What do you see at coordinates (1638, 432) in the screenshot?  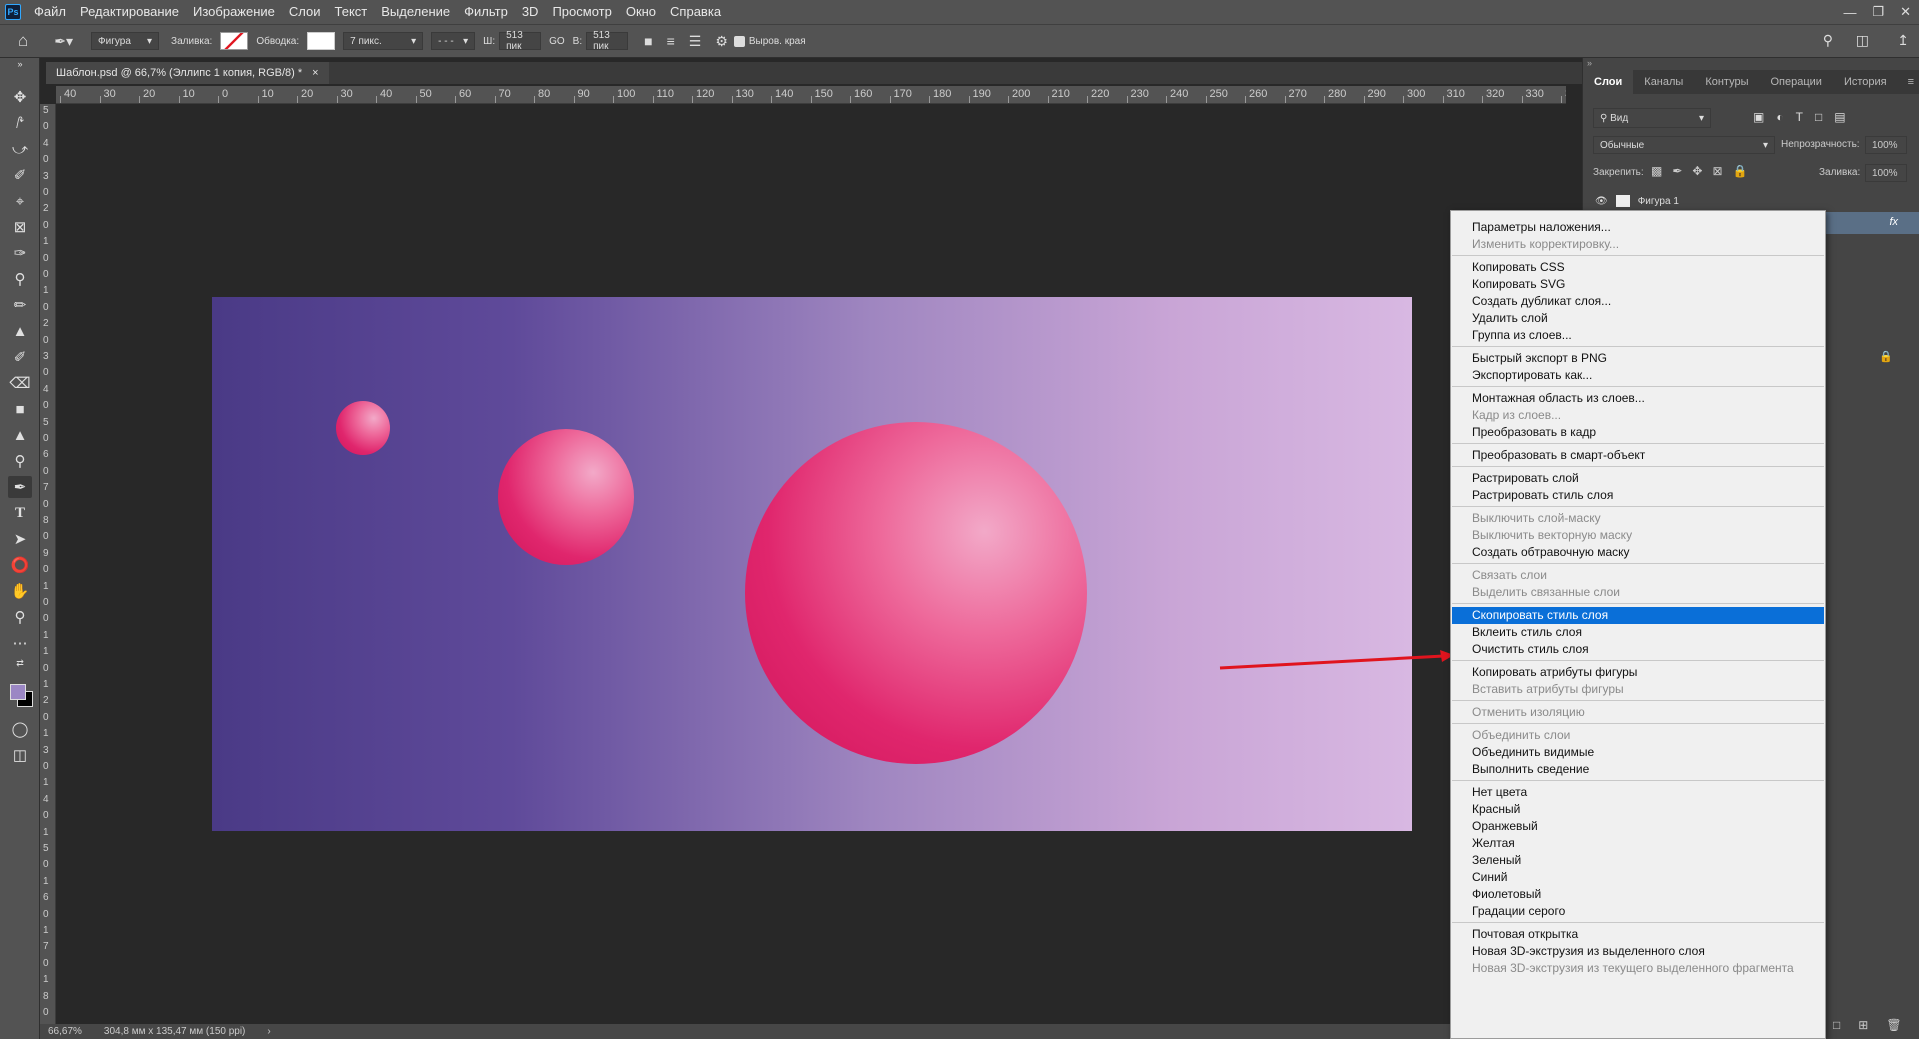 I see `context-menu-item: Преобразовать в кадр` at bounding box center [1638, 432].